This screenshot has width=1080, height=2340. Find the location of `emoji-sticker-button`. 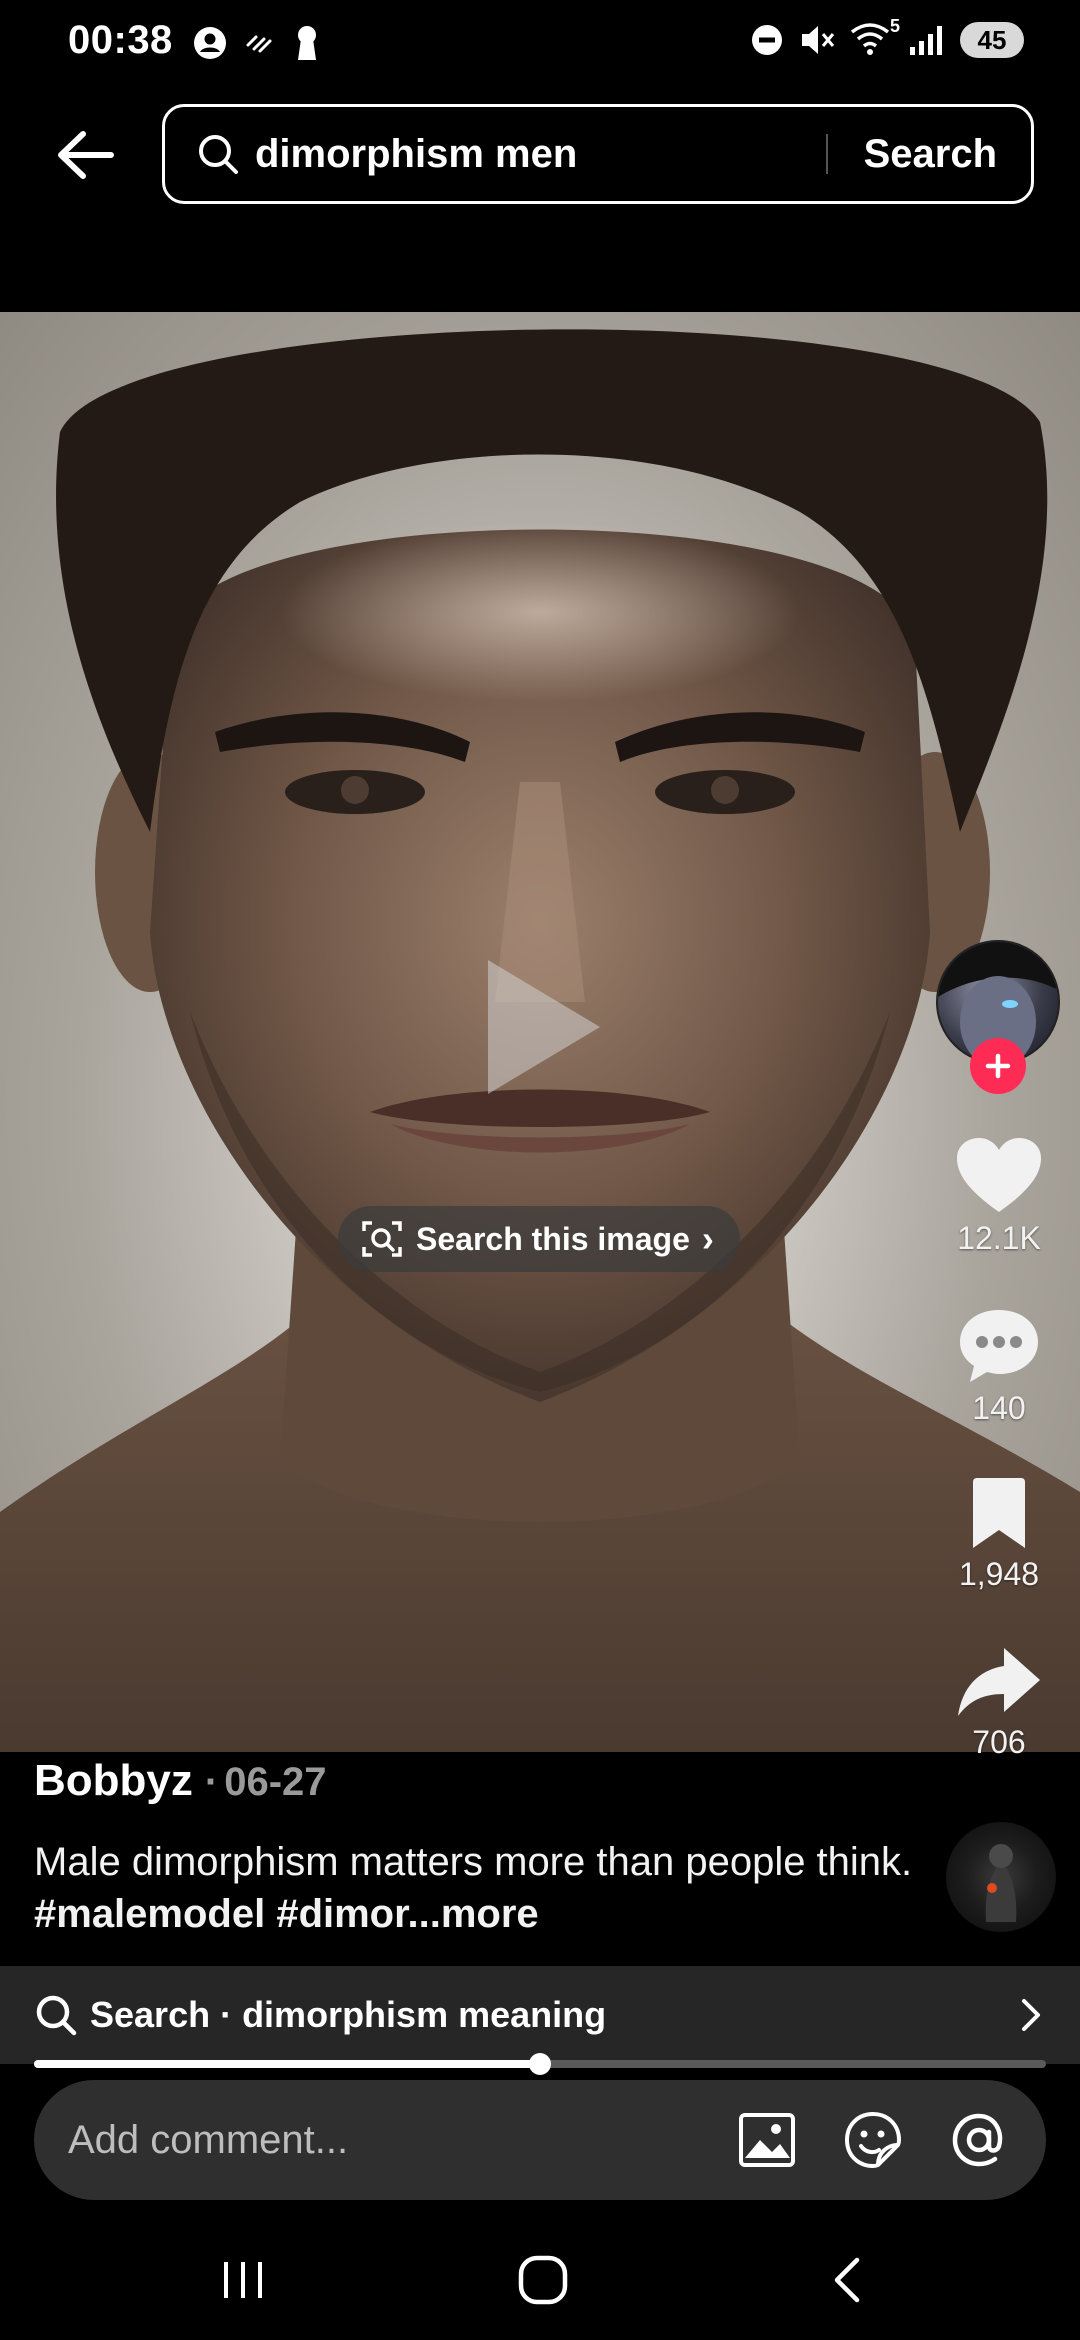

emoji-sticker-button is located at coordinates (873, 2140).